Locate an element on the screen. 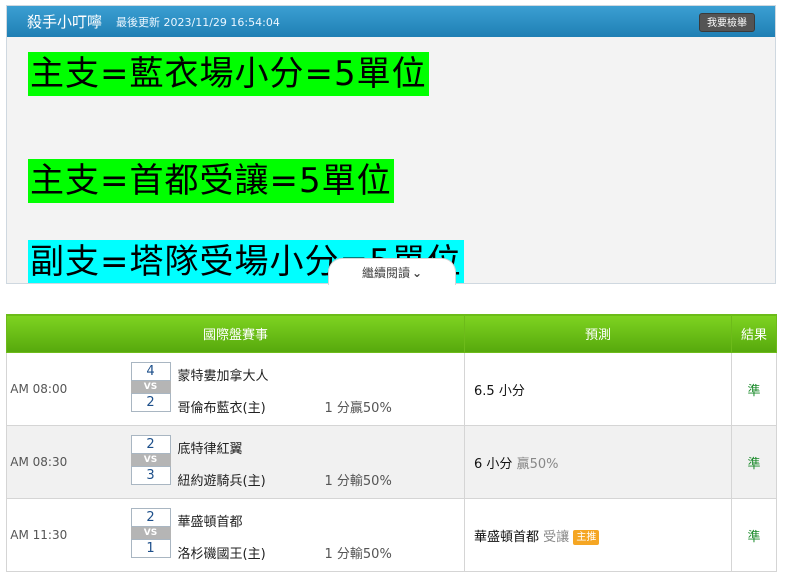  scoreboard: 4 VS 2 is located at coordinates (150, 387).